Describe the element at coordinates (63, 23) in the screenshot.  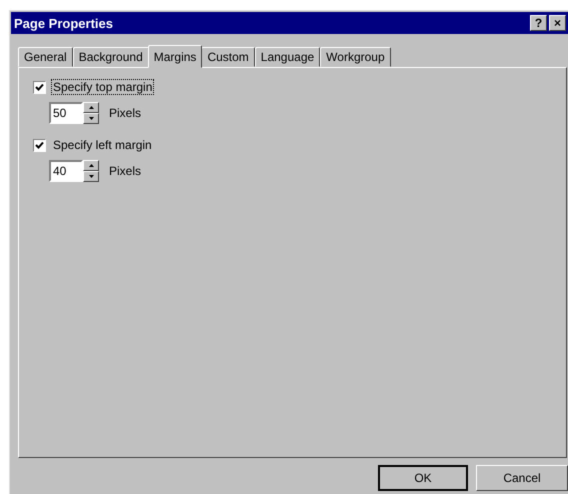
I see `window-title: Page Properties` at that location.